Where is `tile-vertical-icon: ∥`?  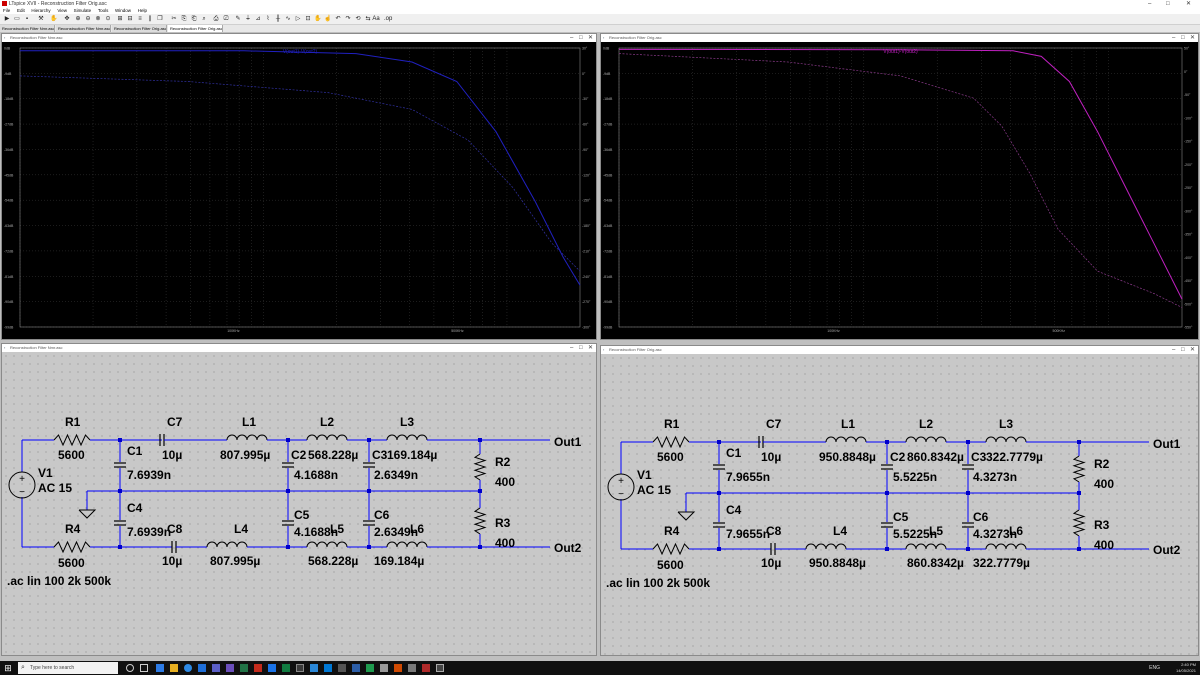
tile-vertical-icon: ∥ is located at coordinates (150, 19).